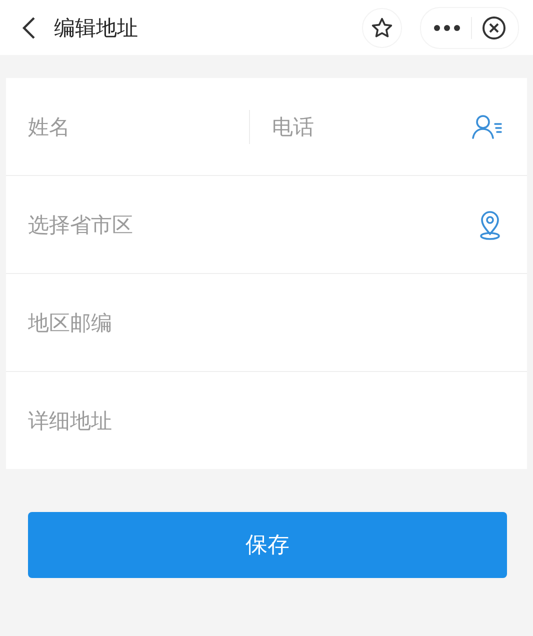 This screenshot has height=636, width=533. Describe the element at coordinates (265, 420) in the screenshot. I see `input-field: 详细地址` at that location.